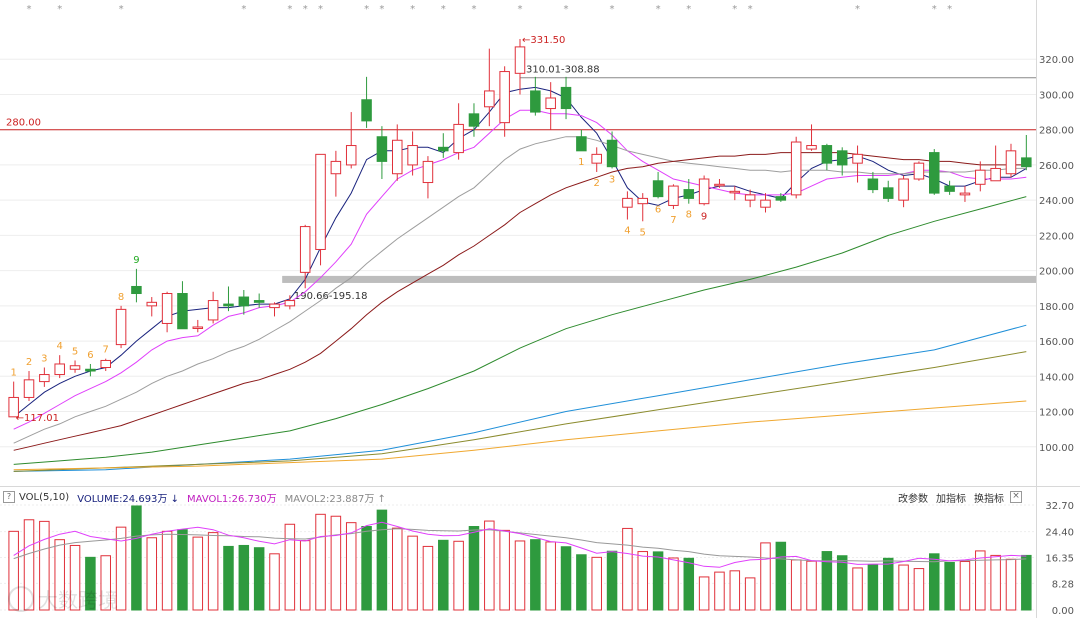  I want to click on add-indicator-button: 加指标, so click(951, 497).